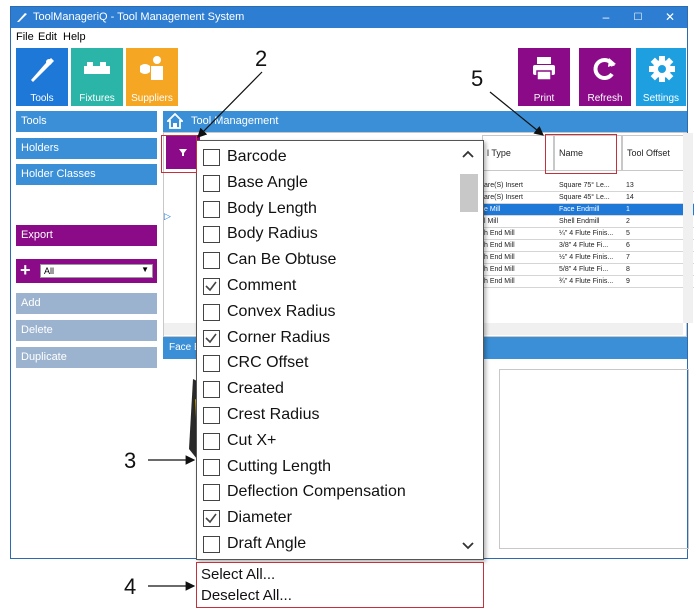 The image size is (698, 610). I want to click on sidebar-item-holders: Holders, so click(86, 148).